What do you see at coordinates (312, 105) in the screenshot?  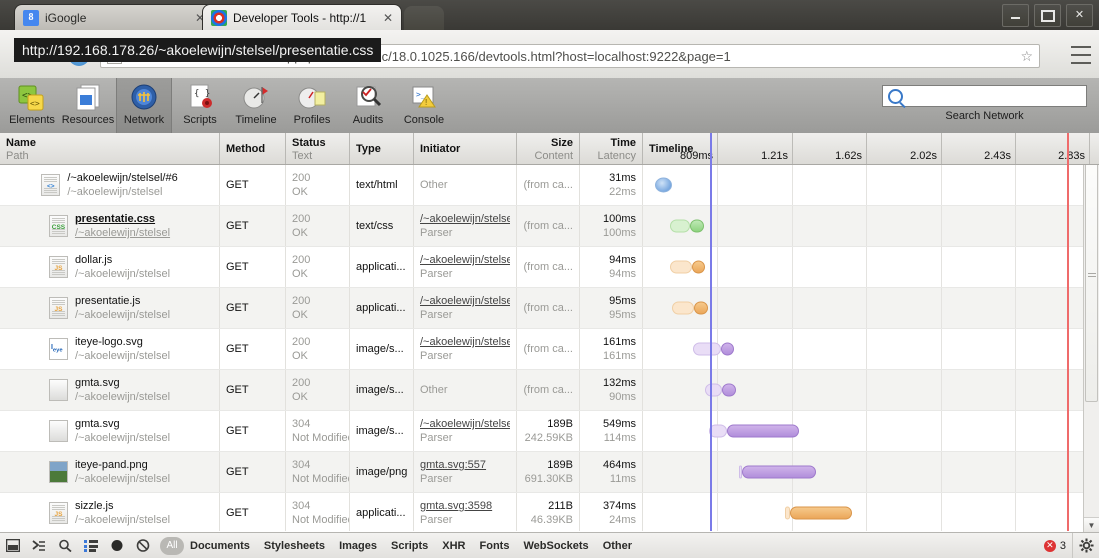 I see `tab-profiles: Profiles` at bounding box center [312, 105].